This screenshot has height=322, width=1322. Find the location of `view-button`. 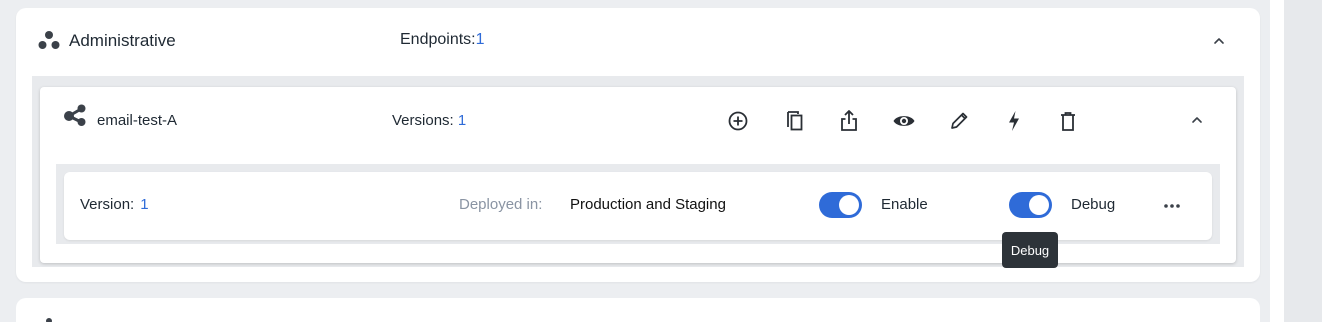

view-button is located at coordinates (904, 121).